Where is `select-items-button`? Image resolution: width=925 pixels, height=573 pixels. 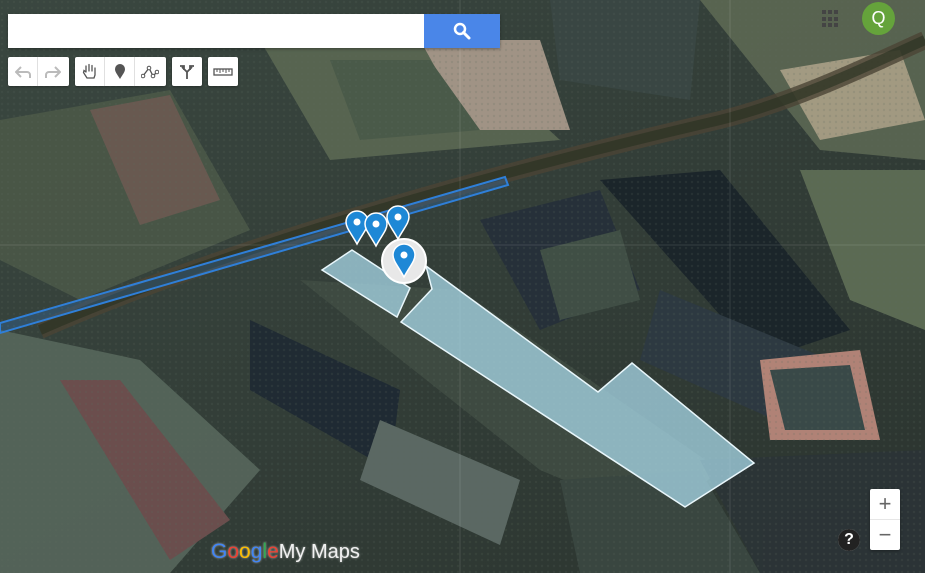
select-items-button is located at coordinates (90, 71).